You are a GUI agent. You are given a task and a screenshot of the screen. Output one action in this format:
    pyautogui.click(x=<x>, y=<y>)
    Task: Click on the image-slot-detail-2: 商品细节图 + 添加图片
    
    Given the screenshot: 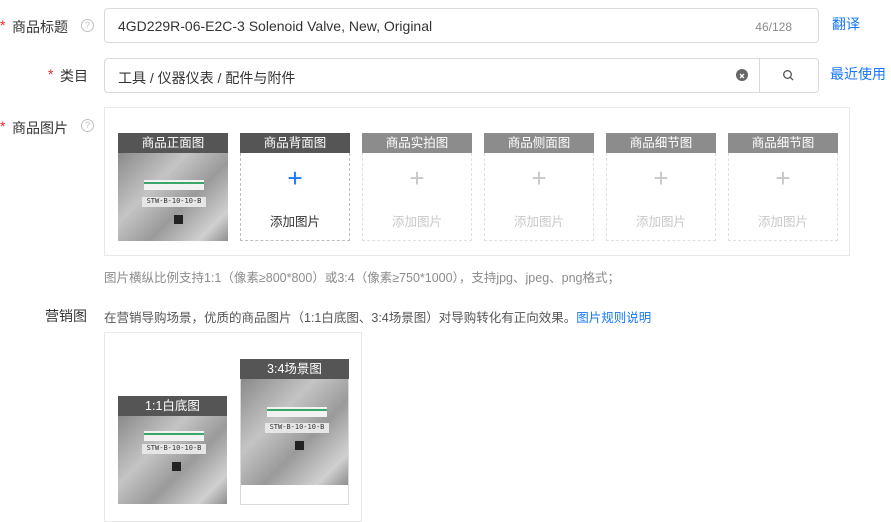 What is the action you would take?
    pyautogui.click(x=783, y=187)
    